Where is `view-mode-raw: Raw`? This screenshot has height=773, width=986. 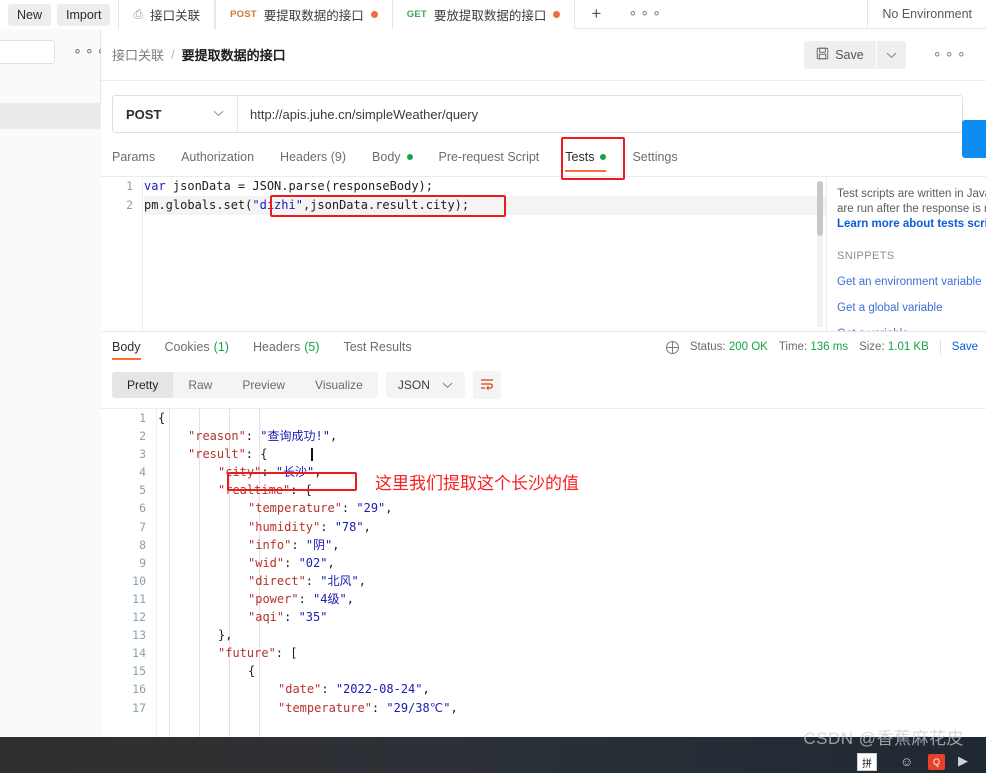 view-mode-raw: Raw is located at coordinates (200, 385).